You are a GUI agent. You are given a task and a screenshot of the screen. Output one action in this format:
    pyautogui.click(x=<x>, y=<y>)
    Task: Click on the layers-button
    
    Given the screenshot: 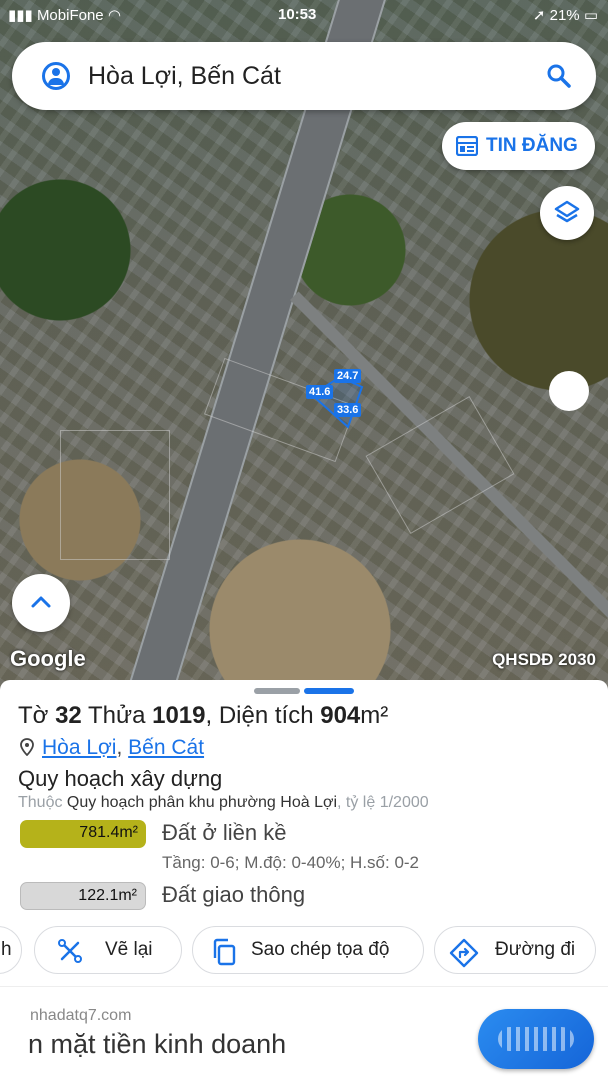 What is the action you would take?
    pyautogui.click(x=567, y=213)
    